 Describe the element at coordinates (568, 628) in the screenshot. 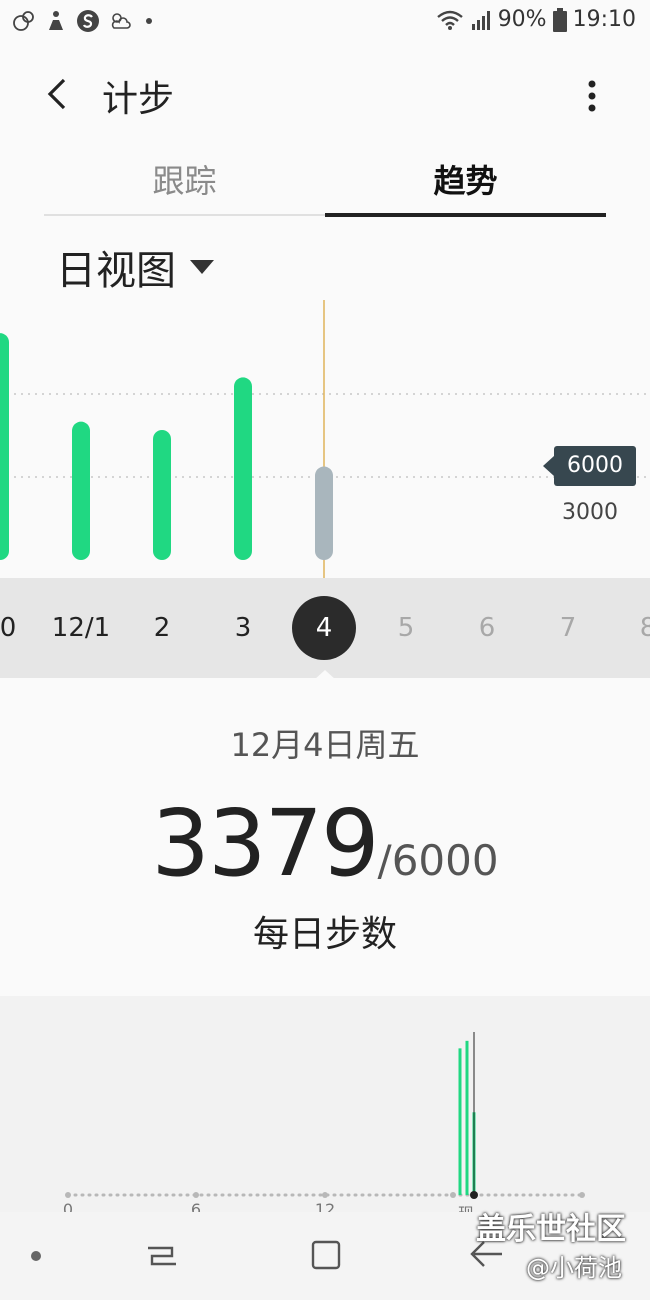

I see `date-item: 7` at that location.